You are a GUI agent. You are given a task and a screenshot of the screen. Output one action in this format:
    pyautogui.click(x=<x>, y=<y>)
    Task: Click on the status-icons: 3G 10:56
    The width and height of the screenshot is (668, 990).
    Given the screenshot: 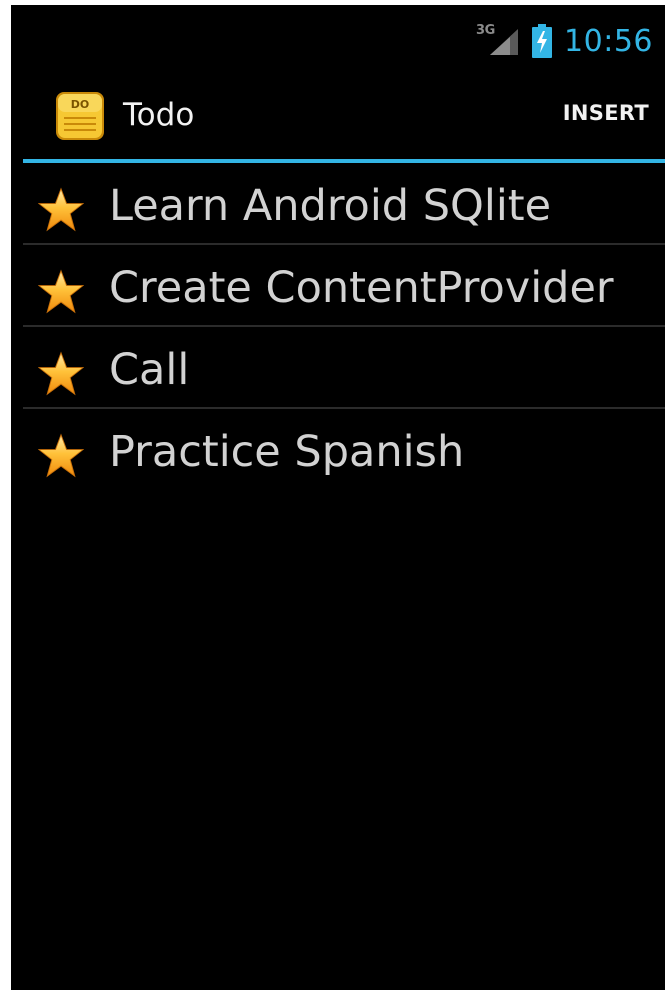 What is the action you would take?
    pyautogui.click(x=564, y=41)
    